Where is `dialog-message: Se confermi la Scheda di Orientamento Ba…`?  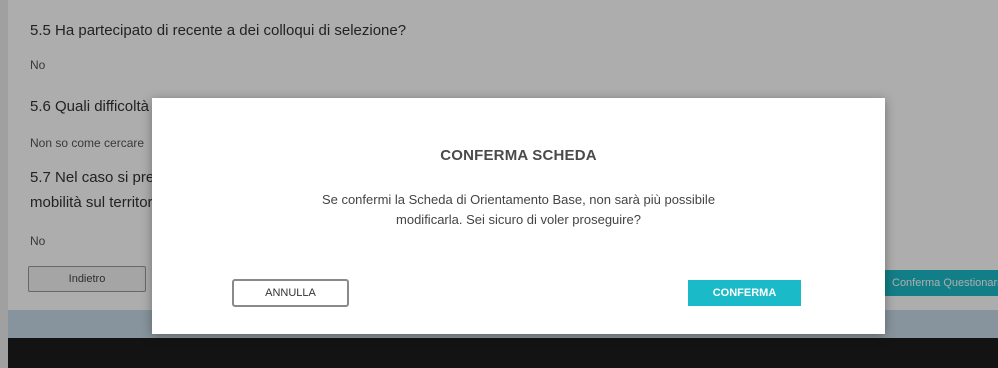 dialog-message: Se confermi la Scheda di Orientamento Ba… is located at coordinates (518, 210).